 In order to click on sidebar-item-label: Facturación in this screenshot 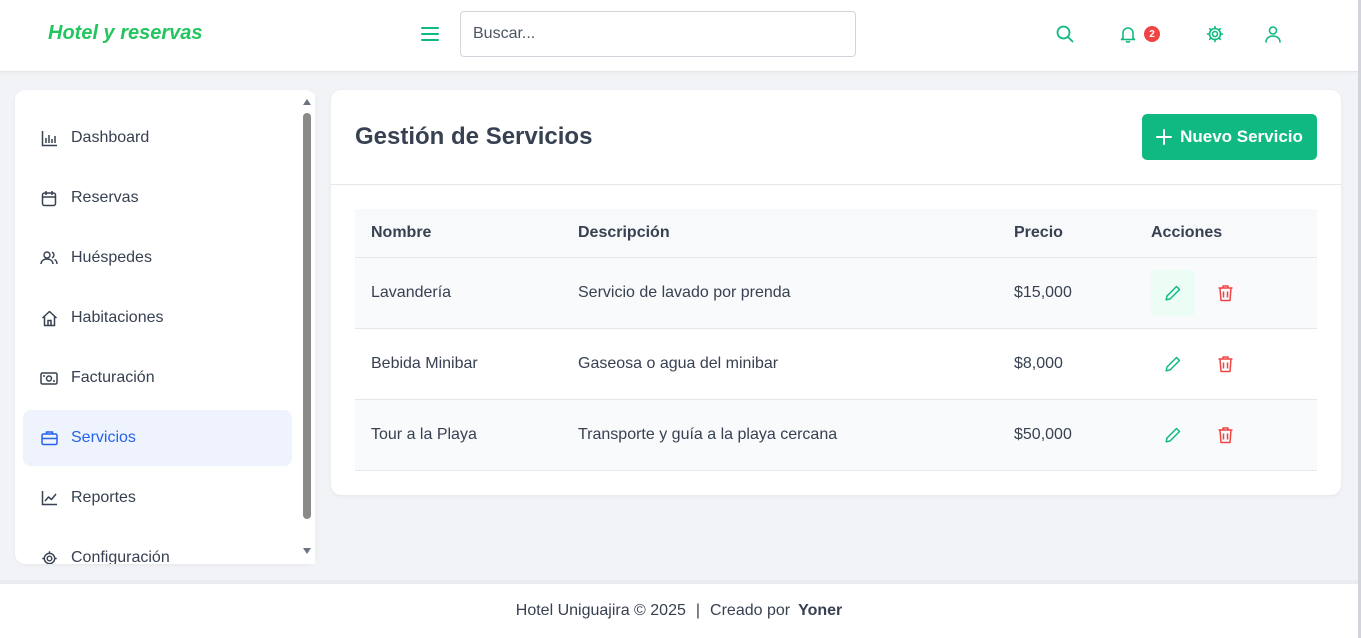, I will do `click(113, 377)`.